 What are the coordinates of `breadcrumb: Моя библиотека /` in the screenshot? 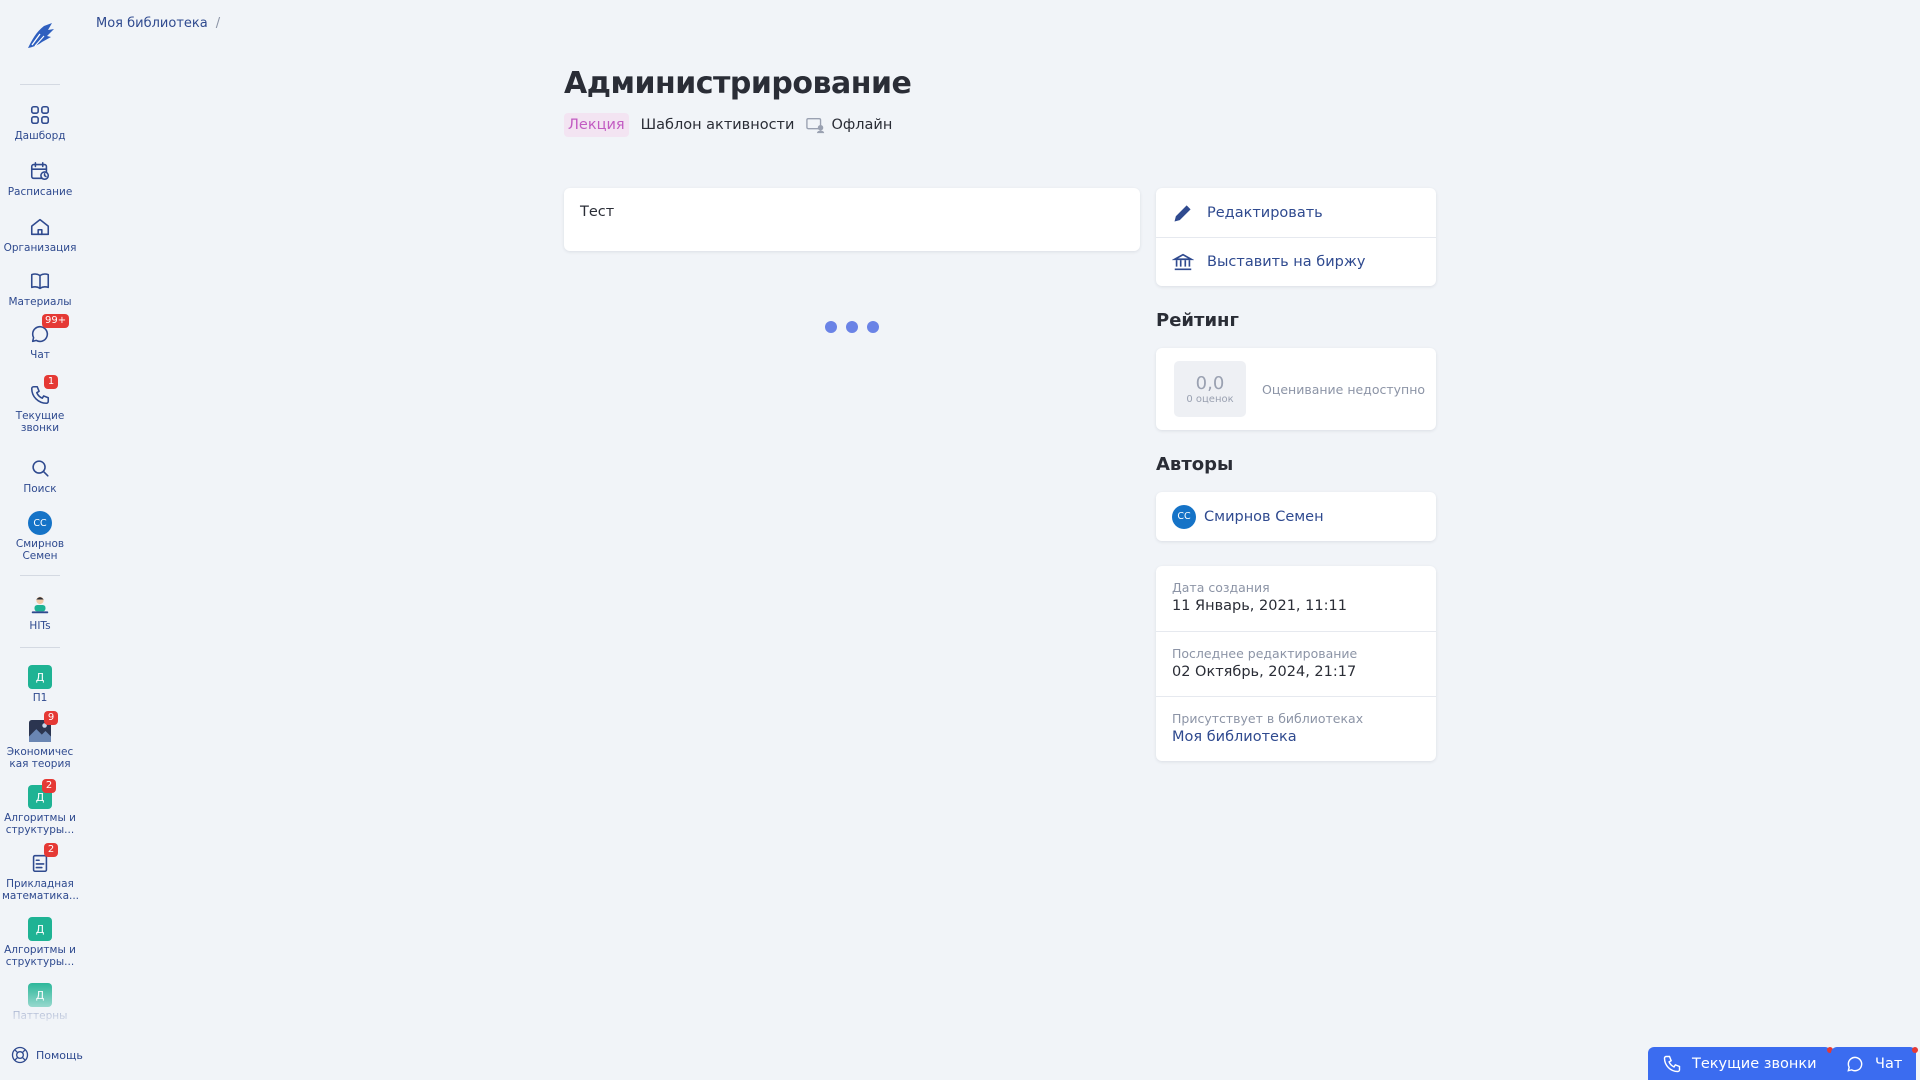 It's located at (158, 23).